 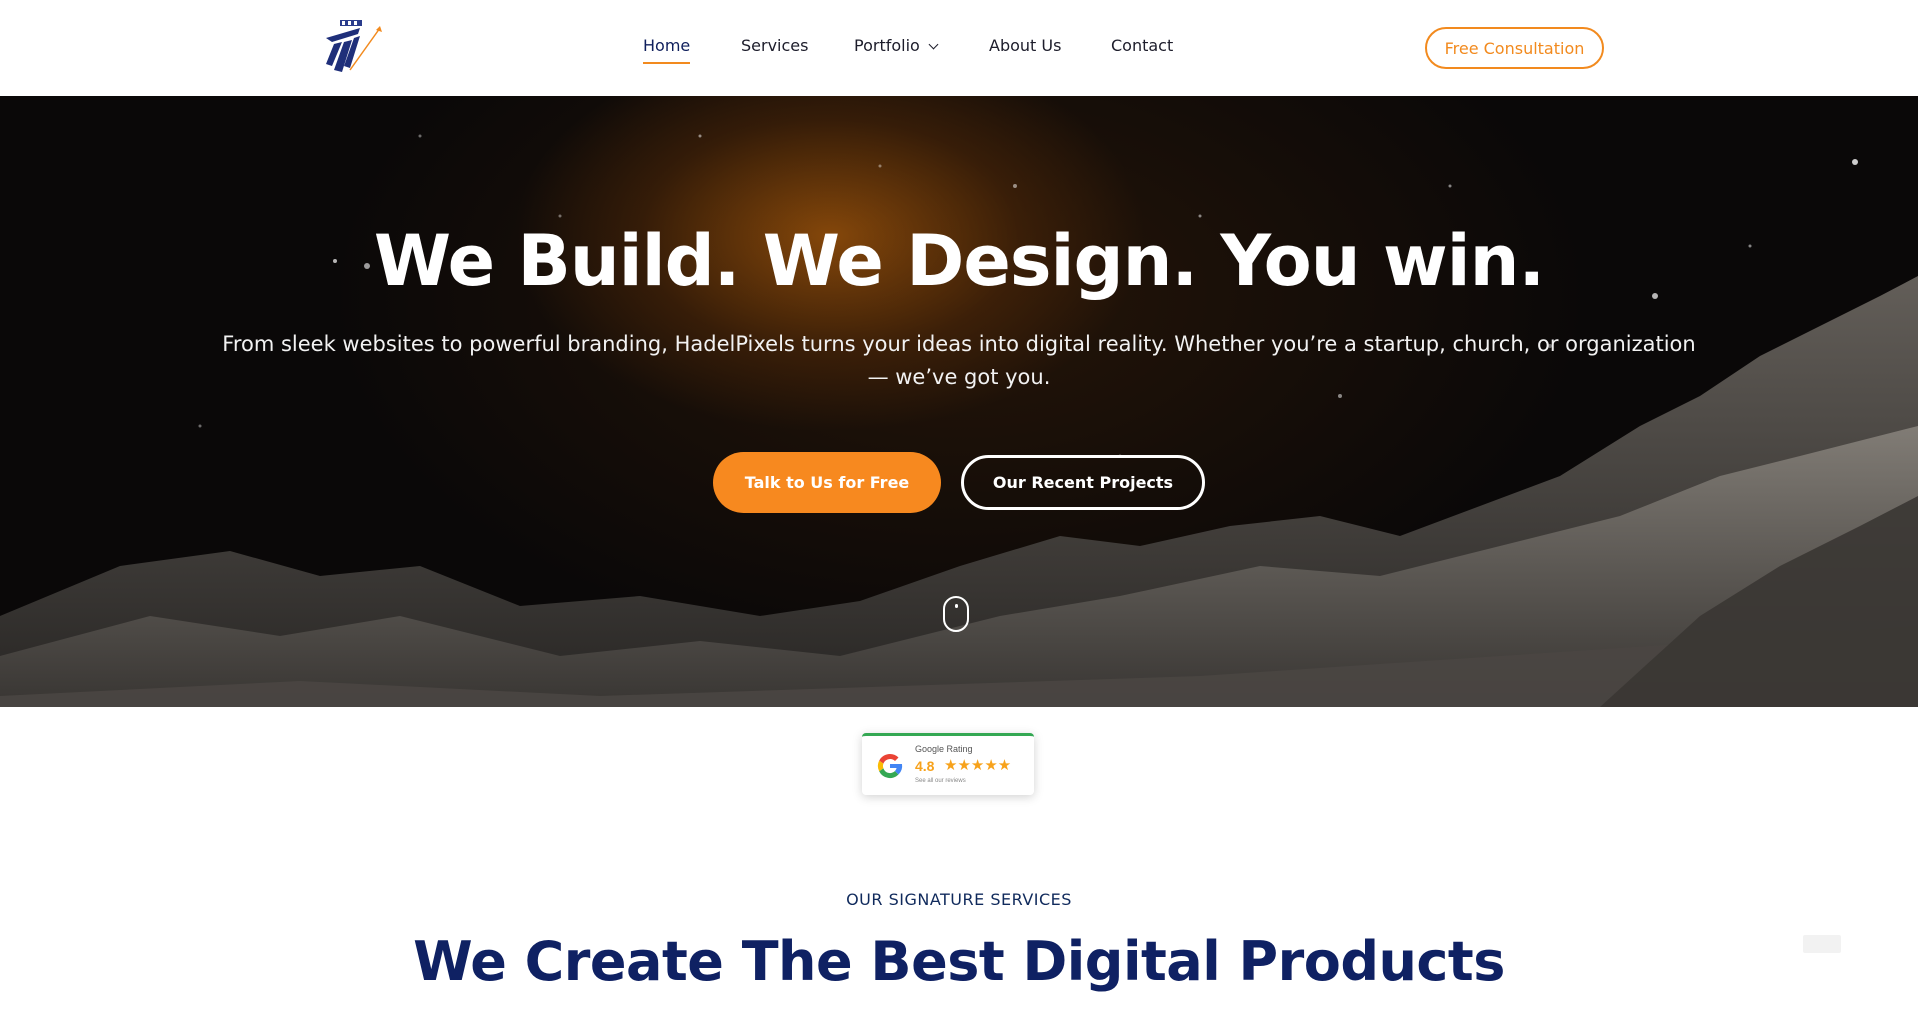 What do you see at coordinates (1142, 45) in the screenshot?
I see `nav-contact: Contact` at bounding box center [1142, 45].